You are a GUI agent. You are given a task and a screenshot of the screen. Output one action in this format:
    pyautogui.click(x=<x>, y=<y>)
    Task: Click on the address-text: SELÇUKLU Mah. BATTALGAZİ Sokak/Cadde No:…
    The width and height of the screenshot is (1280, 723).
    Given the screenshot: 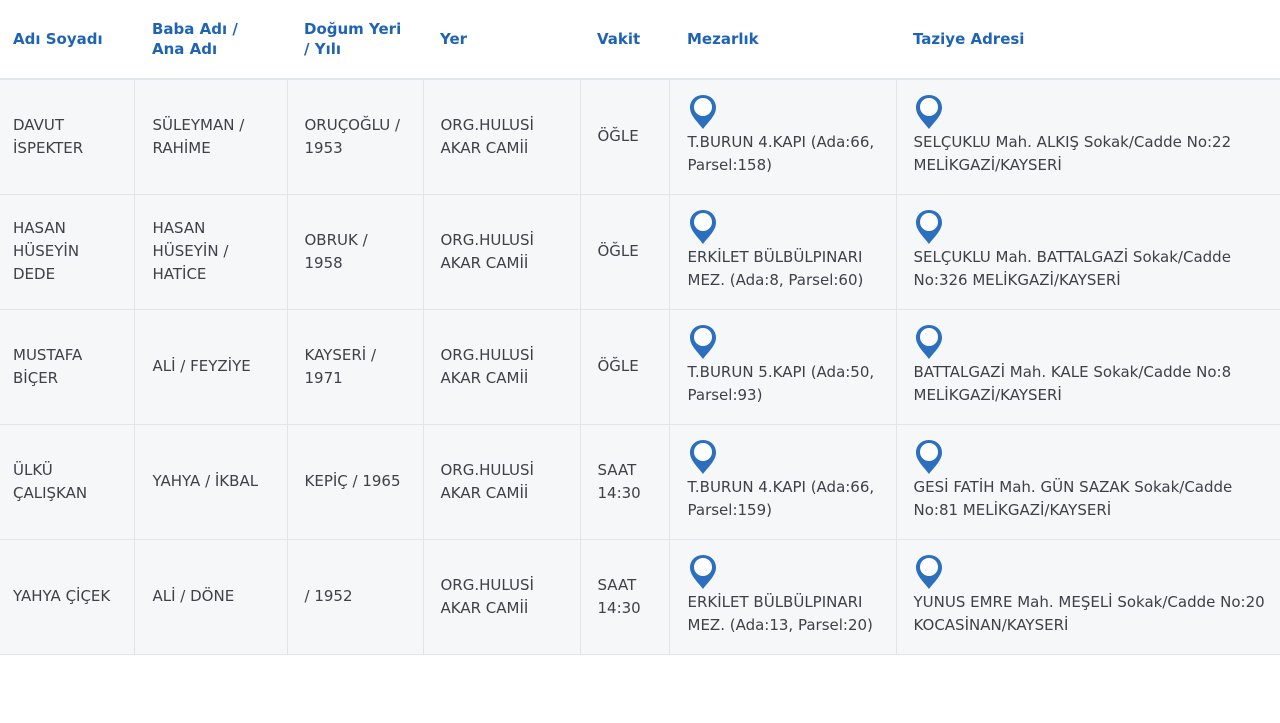 What is the action you would take?
    pyautogui.click(x=1072, y=268)
    